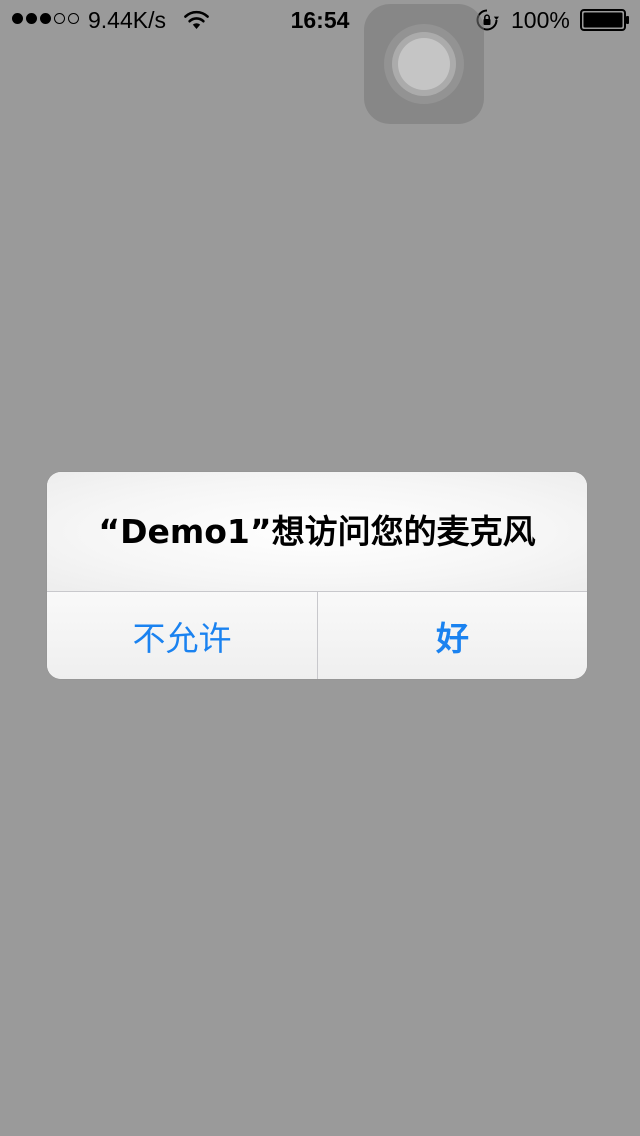  Describe the element at coordinates (540, 20) in the screenshot. I see `battery-percent: 100%` at that location.